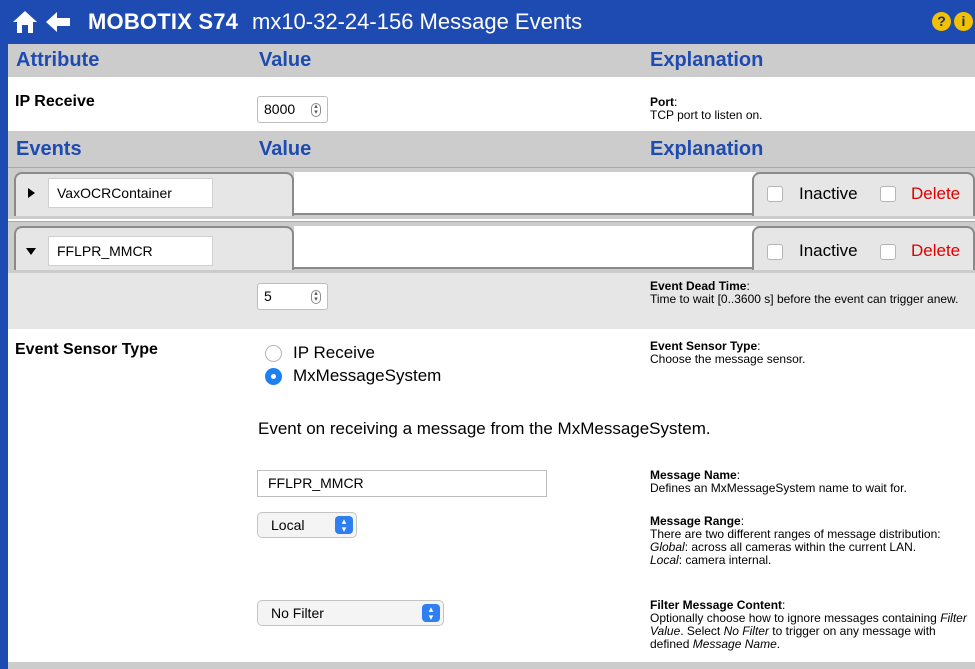 The image size is (975, 669). I want to click on events-header: Events Value Explanation, so click(491, 149).